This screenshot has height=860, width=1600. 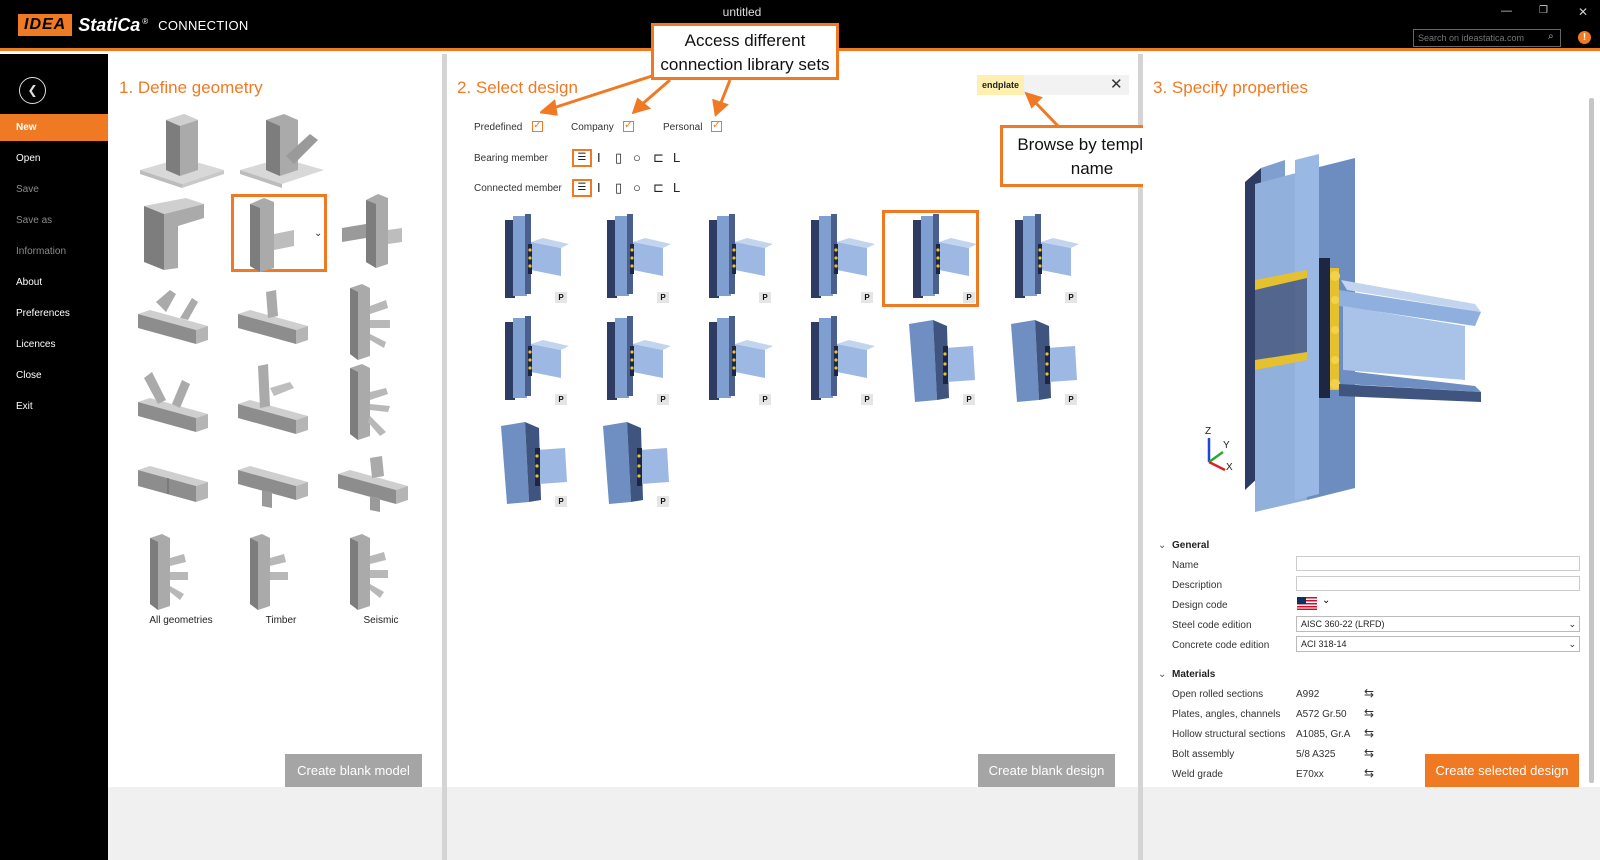 What do you see at coordinates (181, 620) in the screenshot?
I see `label-all-geometries: All geometries` at bounding box center [181, 620].